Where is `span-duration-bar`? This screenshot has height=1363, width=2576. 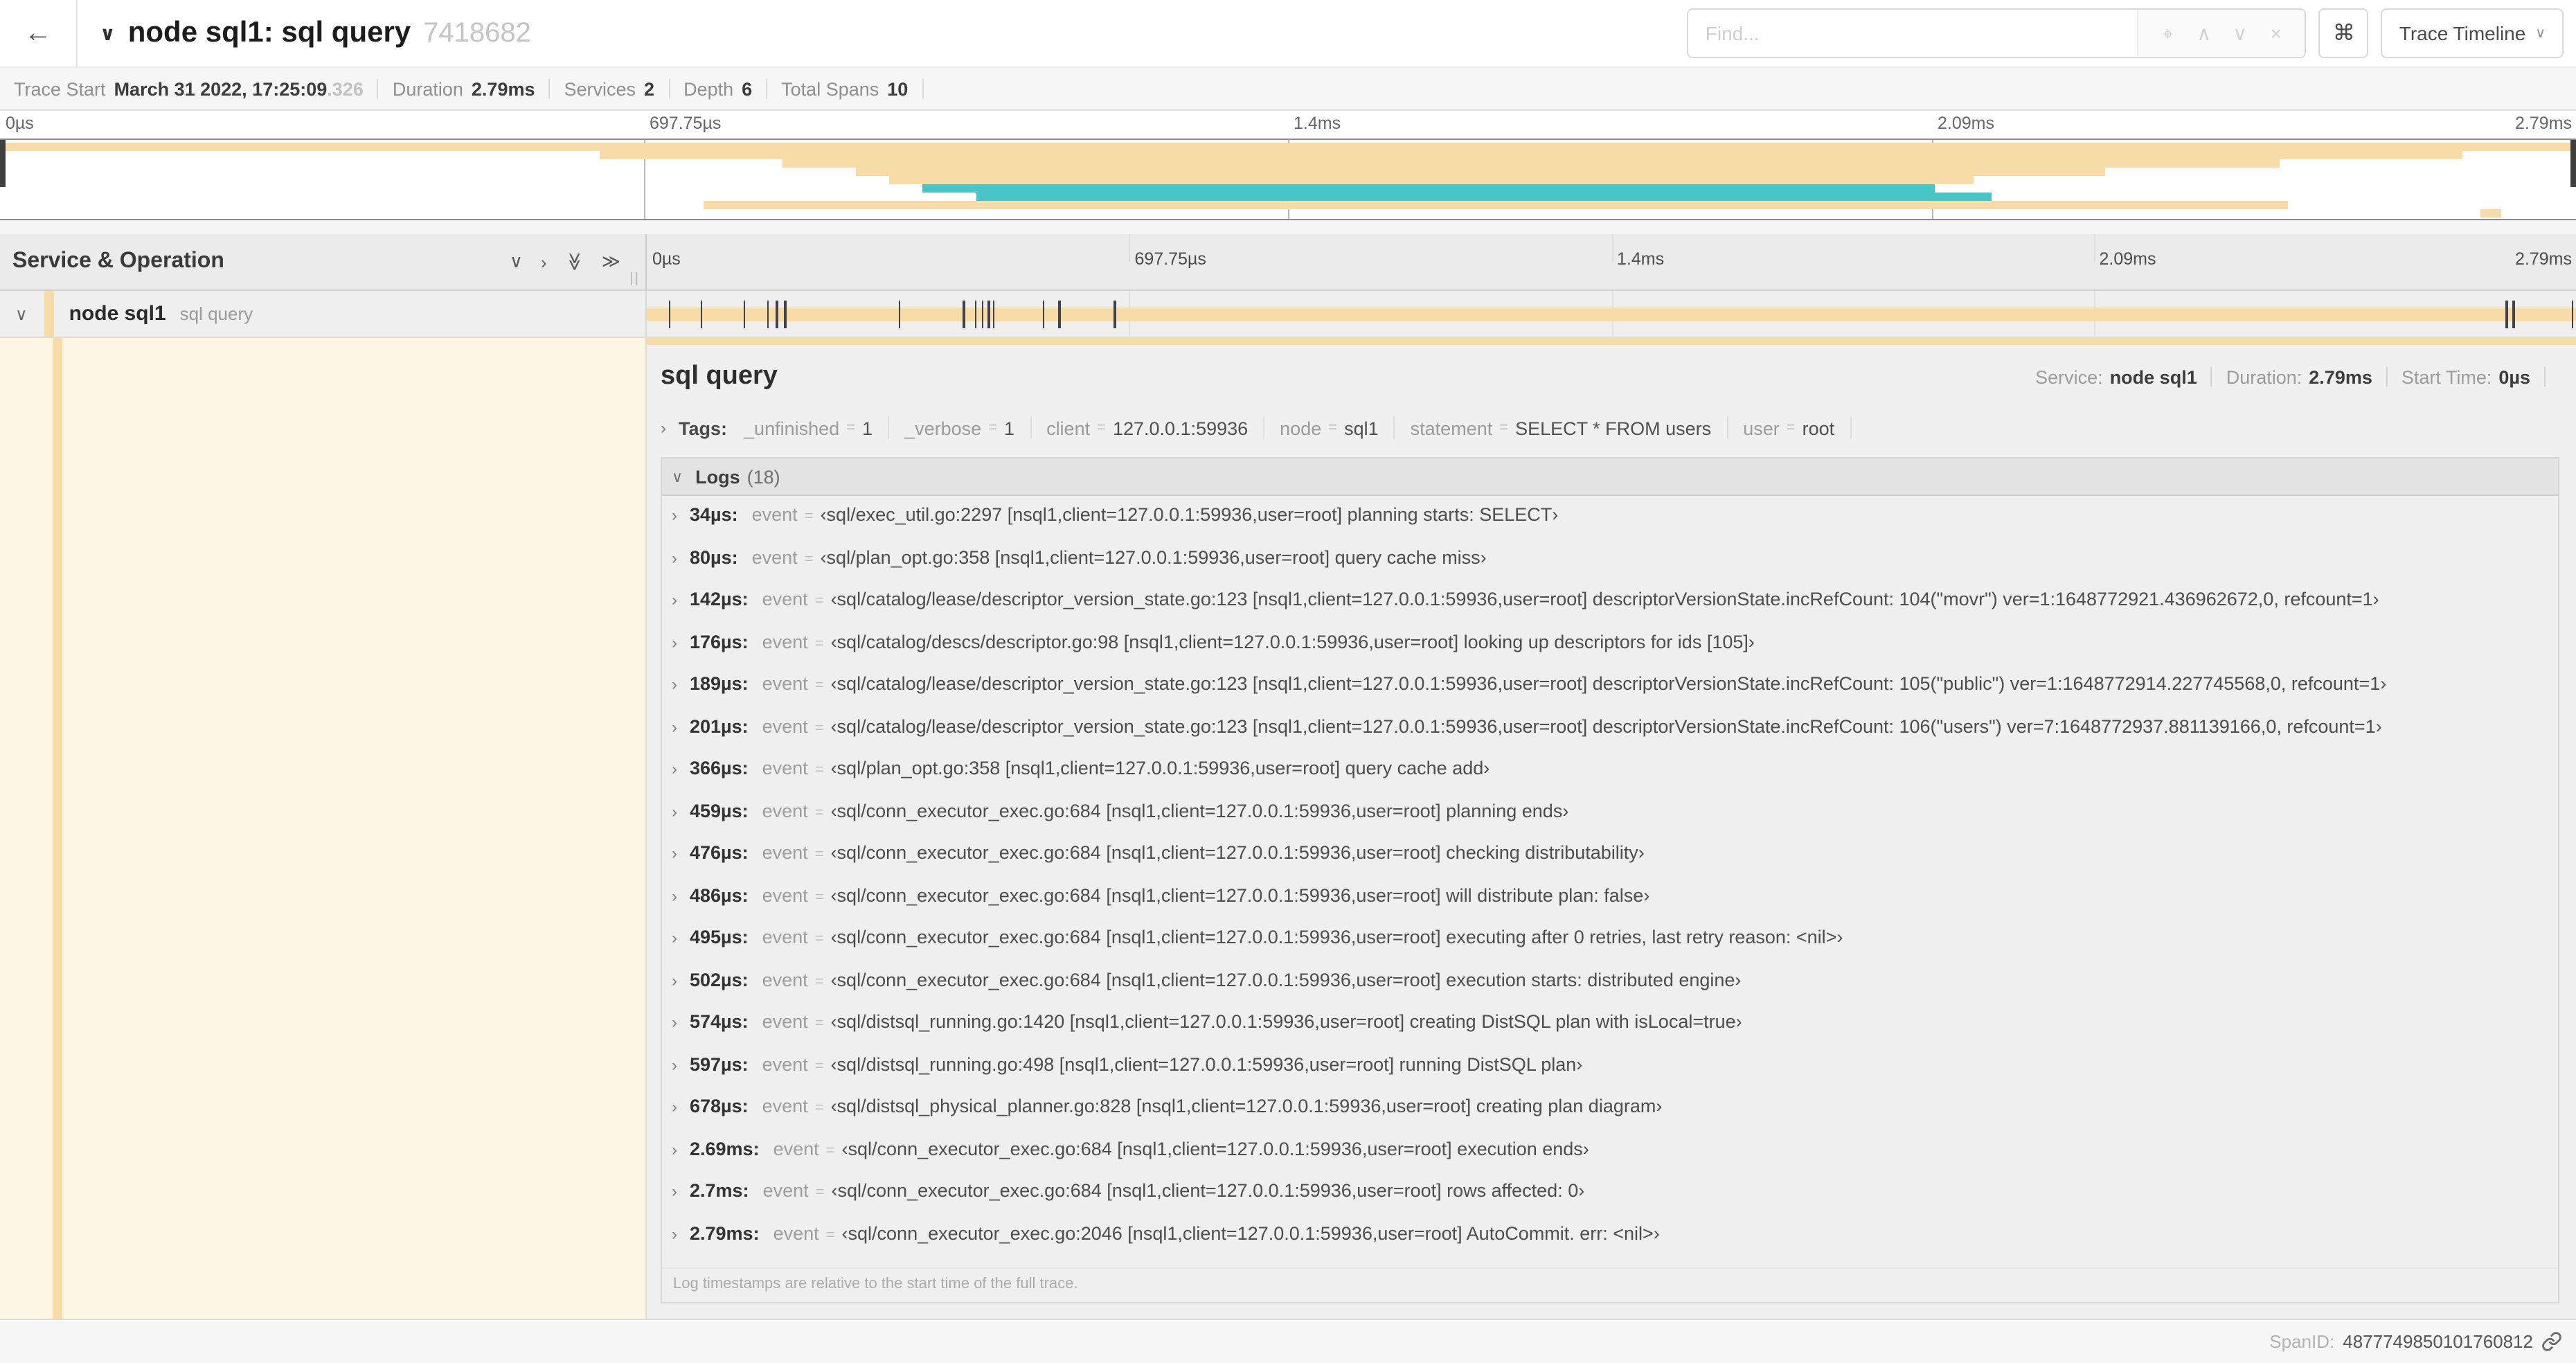 span-duration-bar is located at coordinates (1612, 315).